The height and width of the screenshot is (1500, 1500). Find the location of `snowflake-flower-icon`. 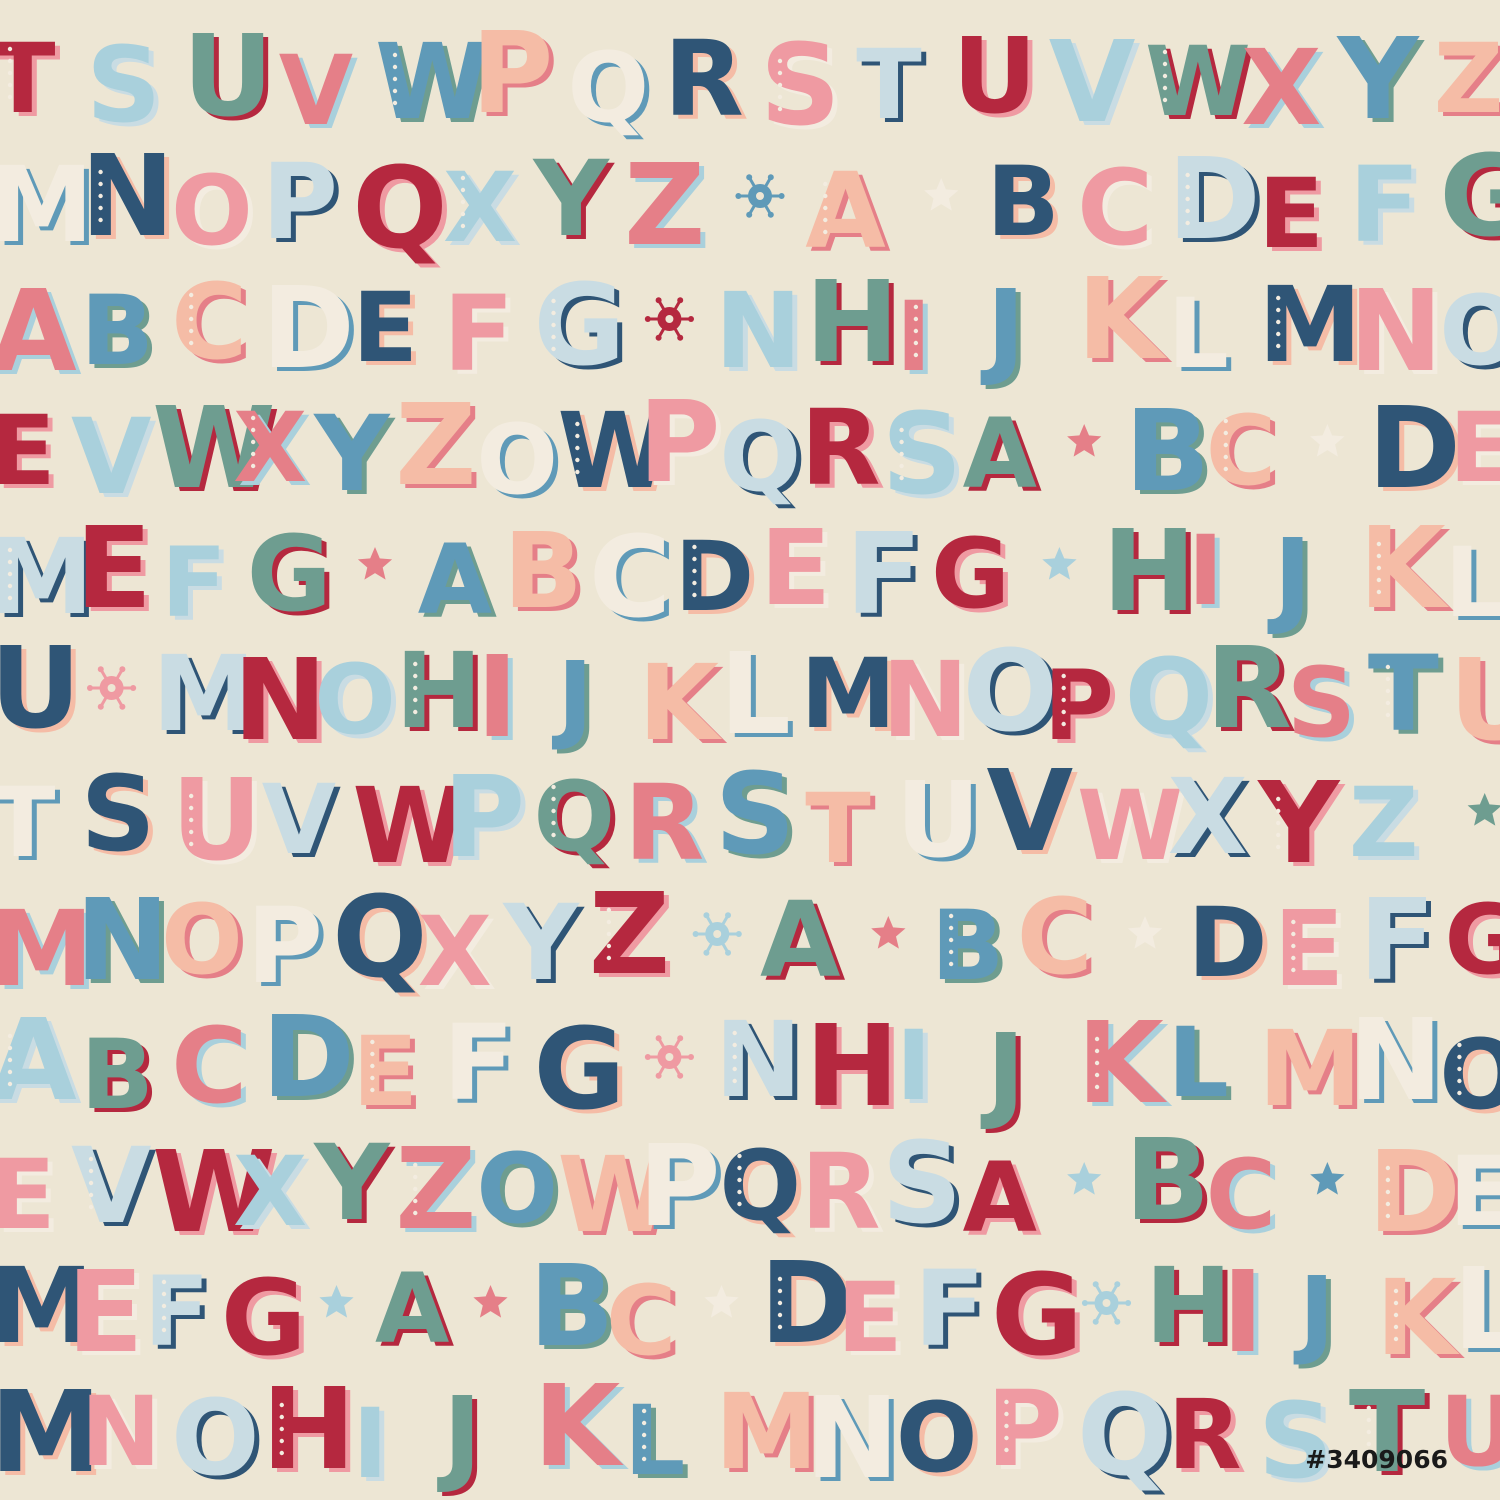

snowflake-flower-icon is located at coordinates (717, 934).